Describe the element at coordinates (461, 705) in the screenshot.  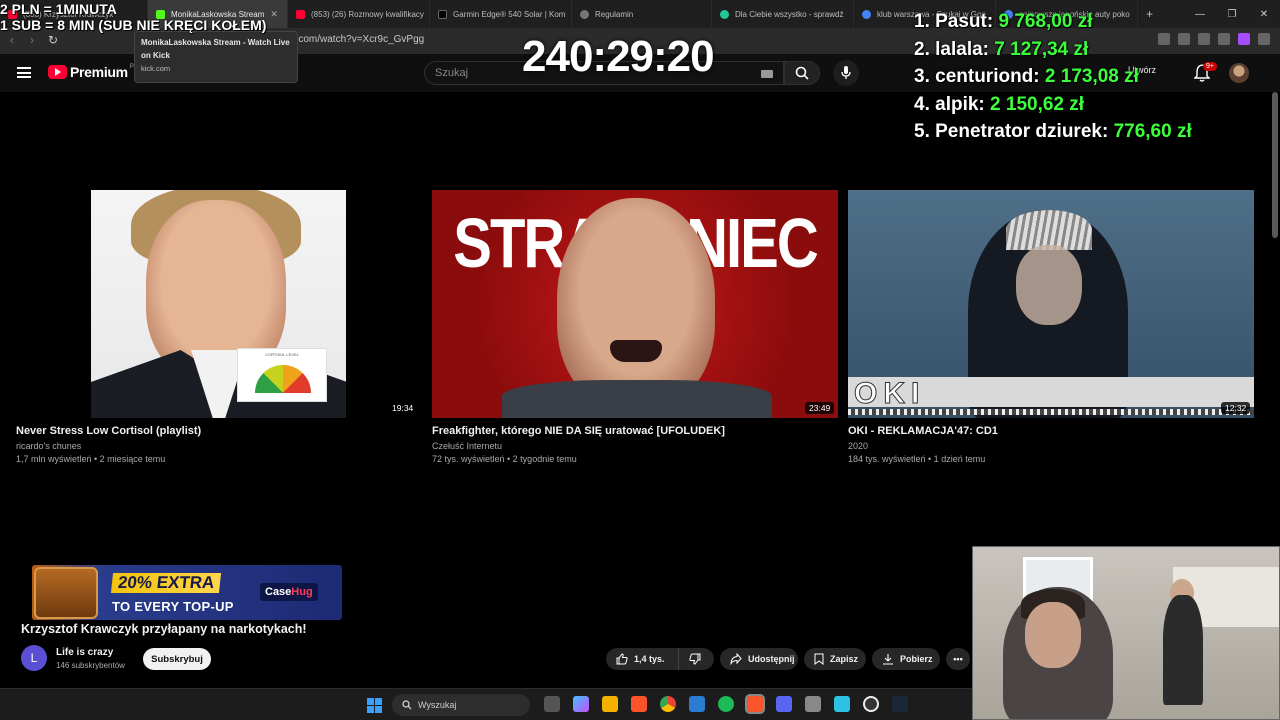
I see `taskbar-search-input: Wyszukaj` at that location.